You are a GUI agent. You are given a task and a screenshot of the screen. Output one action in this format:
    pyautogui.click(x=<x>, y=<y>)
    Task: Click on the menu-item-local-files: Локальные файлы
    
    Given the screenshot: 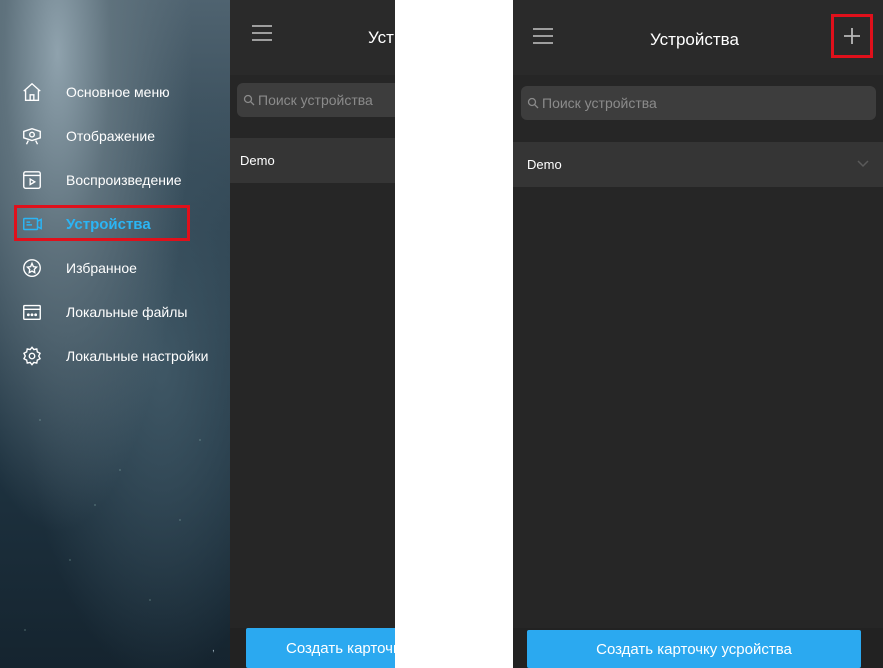 What is the action you would take?
    pyautogui.click(x=115, y=312)
    